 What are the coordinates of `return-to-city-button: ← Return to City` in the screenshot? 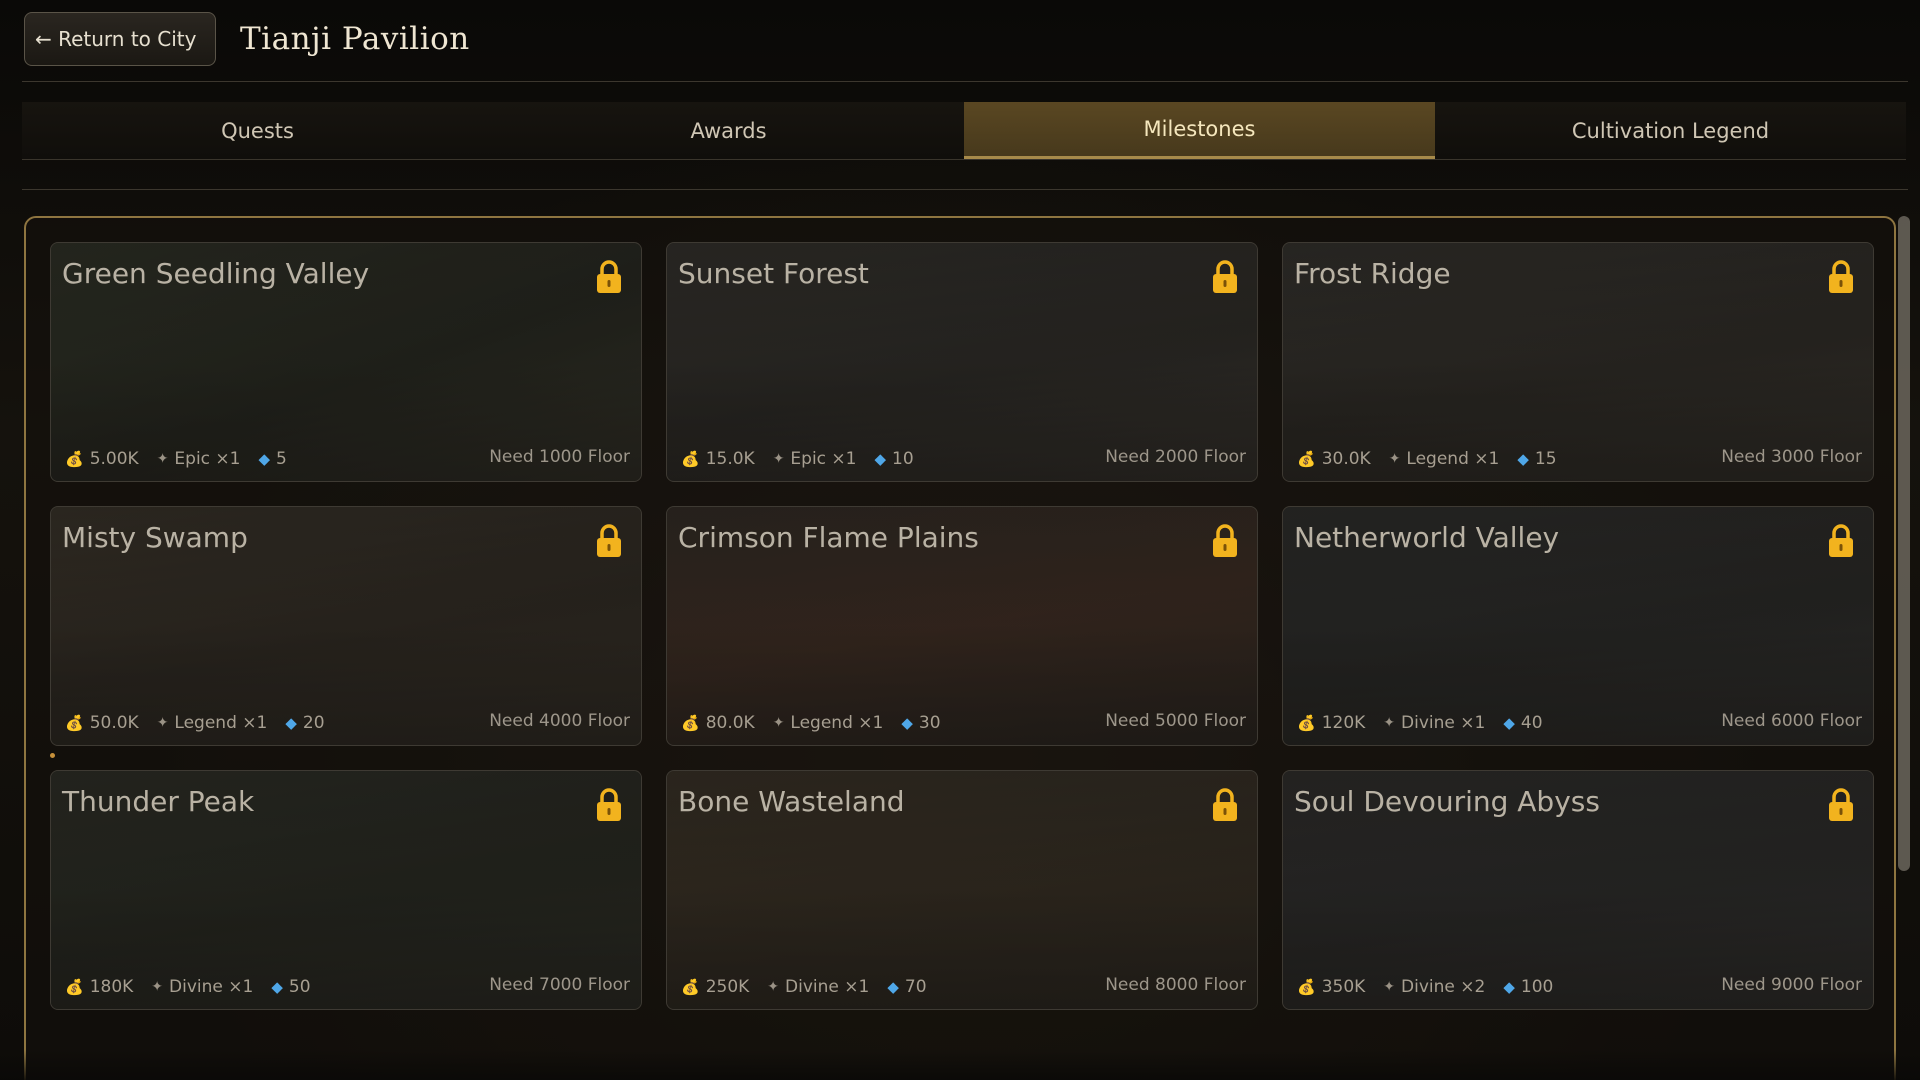 It's located at (120, 39).